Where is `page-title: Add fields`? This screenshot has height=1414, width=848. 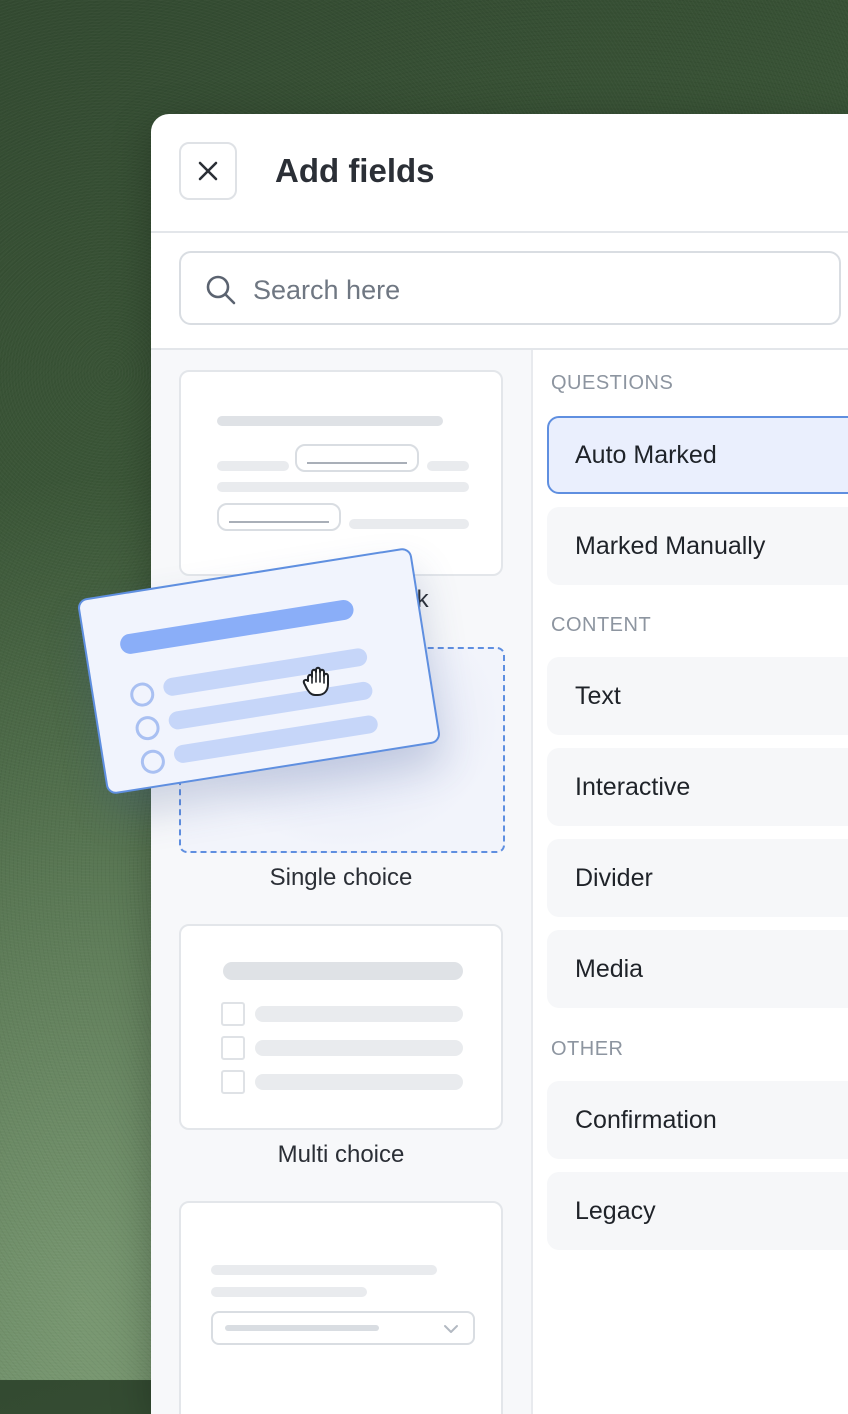
page-title: Add fields is located at coordinates (355, 170).